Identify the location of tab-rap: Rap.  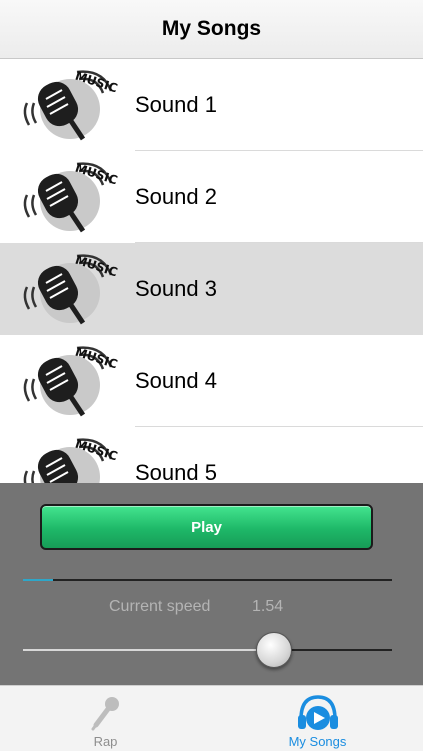
(105, 718).